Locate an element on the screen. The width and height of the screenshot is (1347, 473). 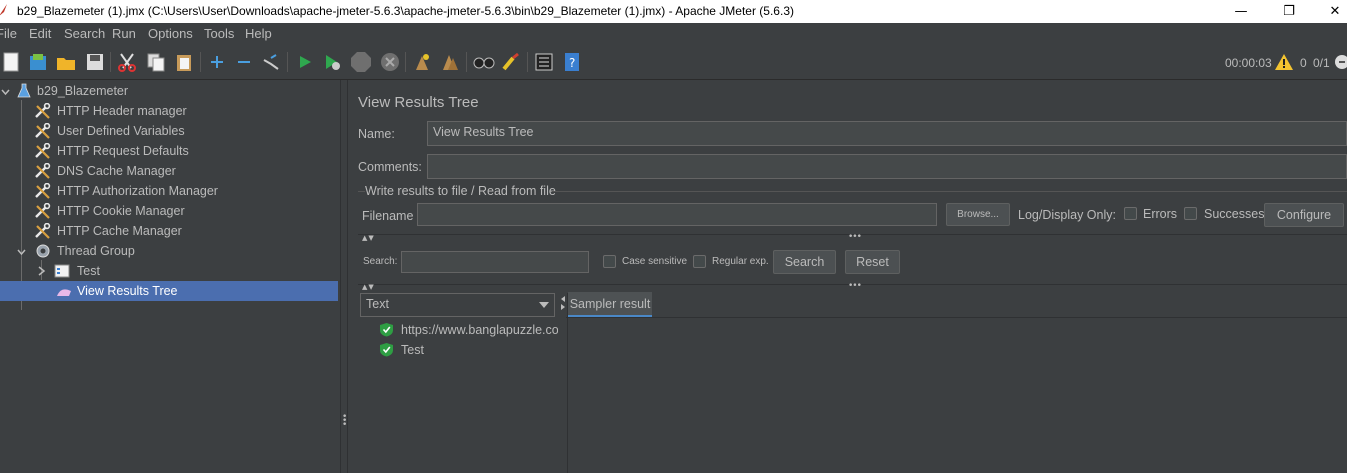
menu-file: File is located at coordinates (8, 33).